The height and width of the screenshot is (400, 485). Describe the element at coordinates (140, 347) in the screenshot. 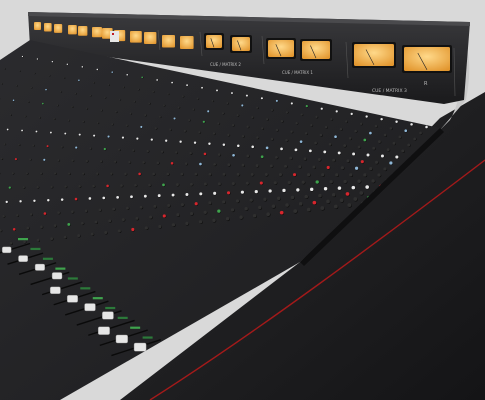

I see `fader-cap` at that location.